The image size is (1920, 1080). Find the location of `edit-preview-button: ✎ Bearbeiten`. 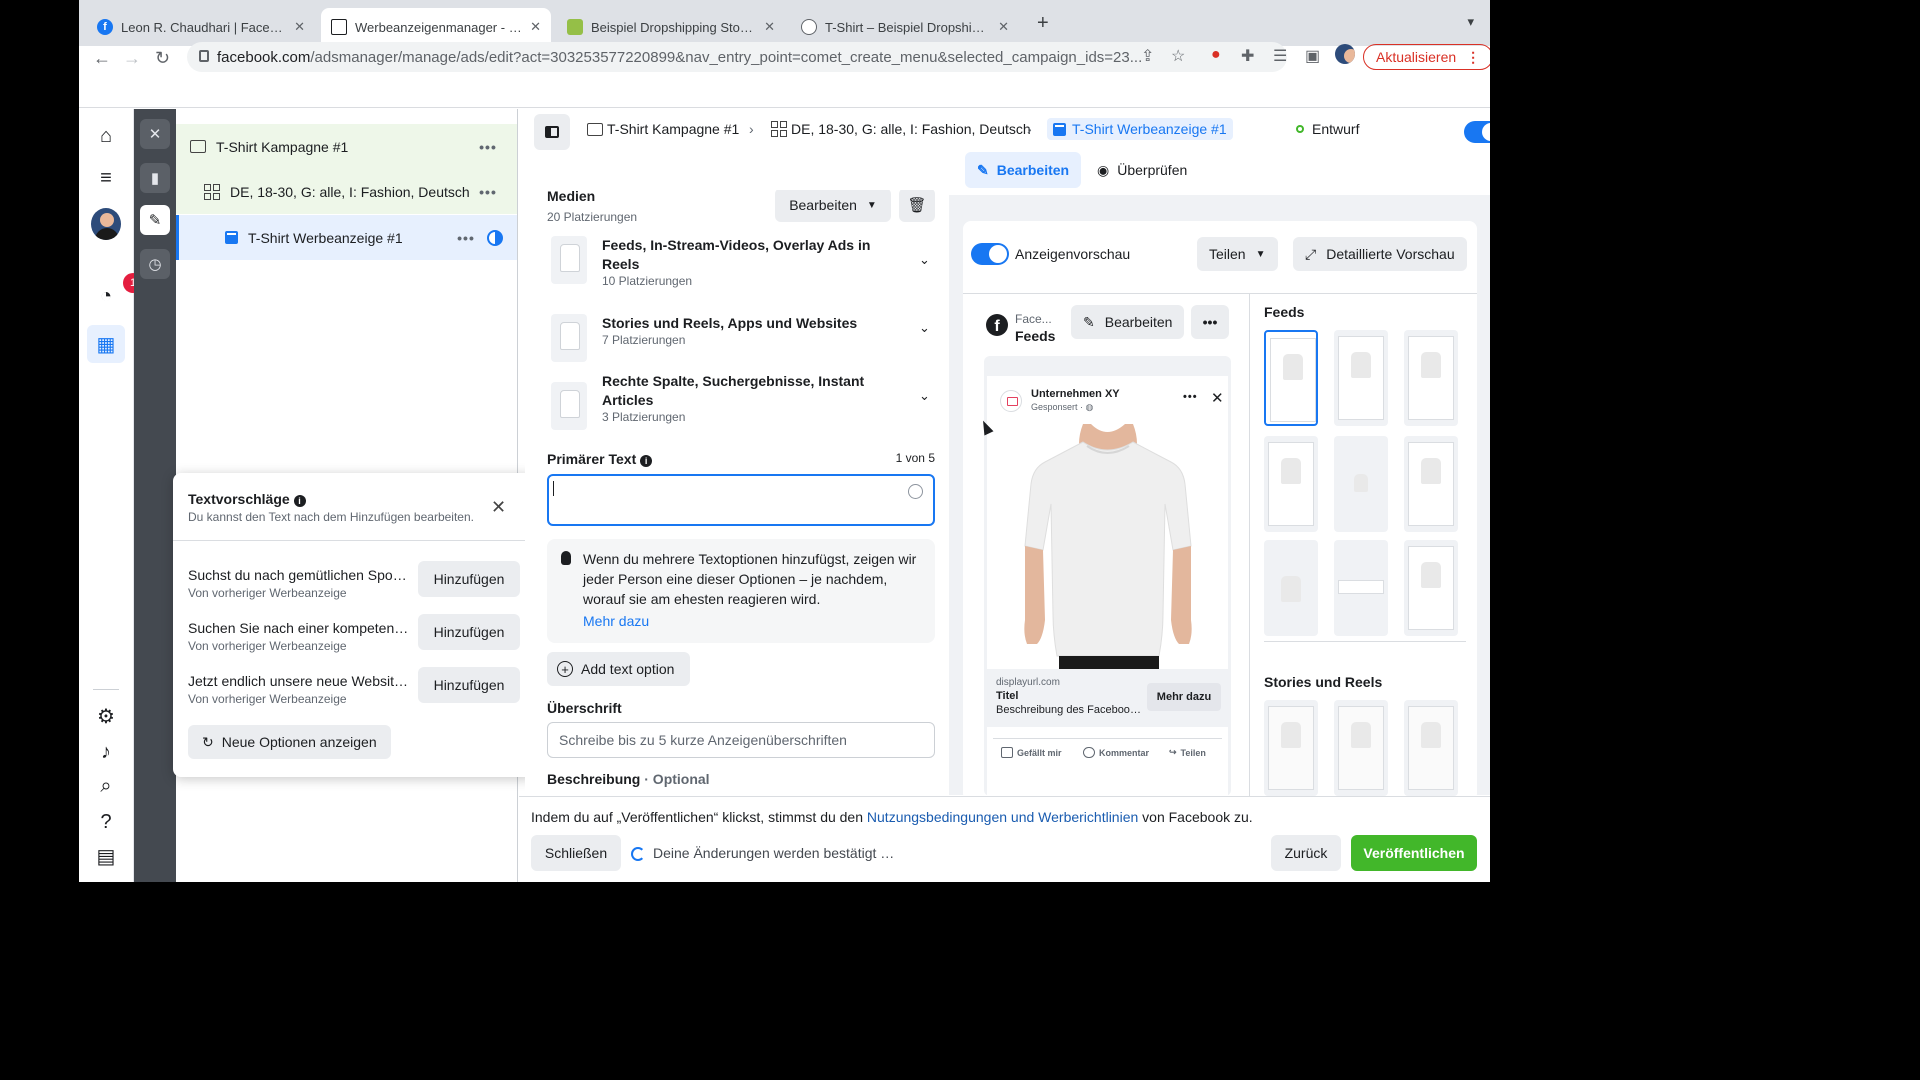

edit-preview-button: ✎ Bearbeiten is located at coordinates (1128, 322).